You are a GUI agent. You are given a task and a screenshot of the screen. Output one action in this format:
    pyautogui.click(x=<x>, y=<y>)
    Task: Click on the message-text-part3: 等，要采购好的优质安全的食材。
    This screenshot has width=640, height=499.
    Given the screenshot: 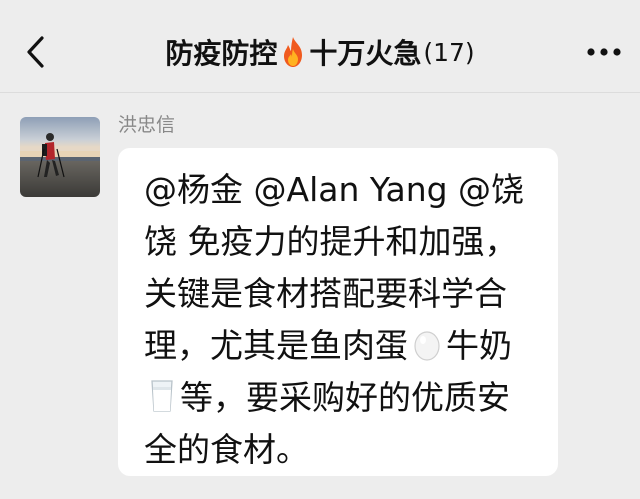 What is the action you would take?
    pyautogui.click(x=327, y=423)
    